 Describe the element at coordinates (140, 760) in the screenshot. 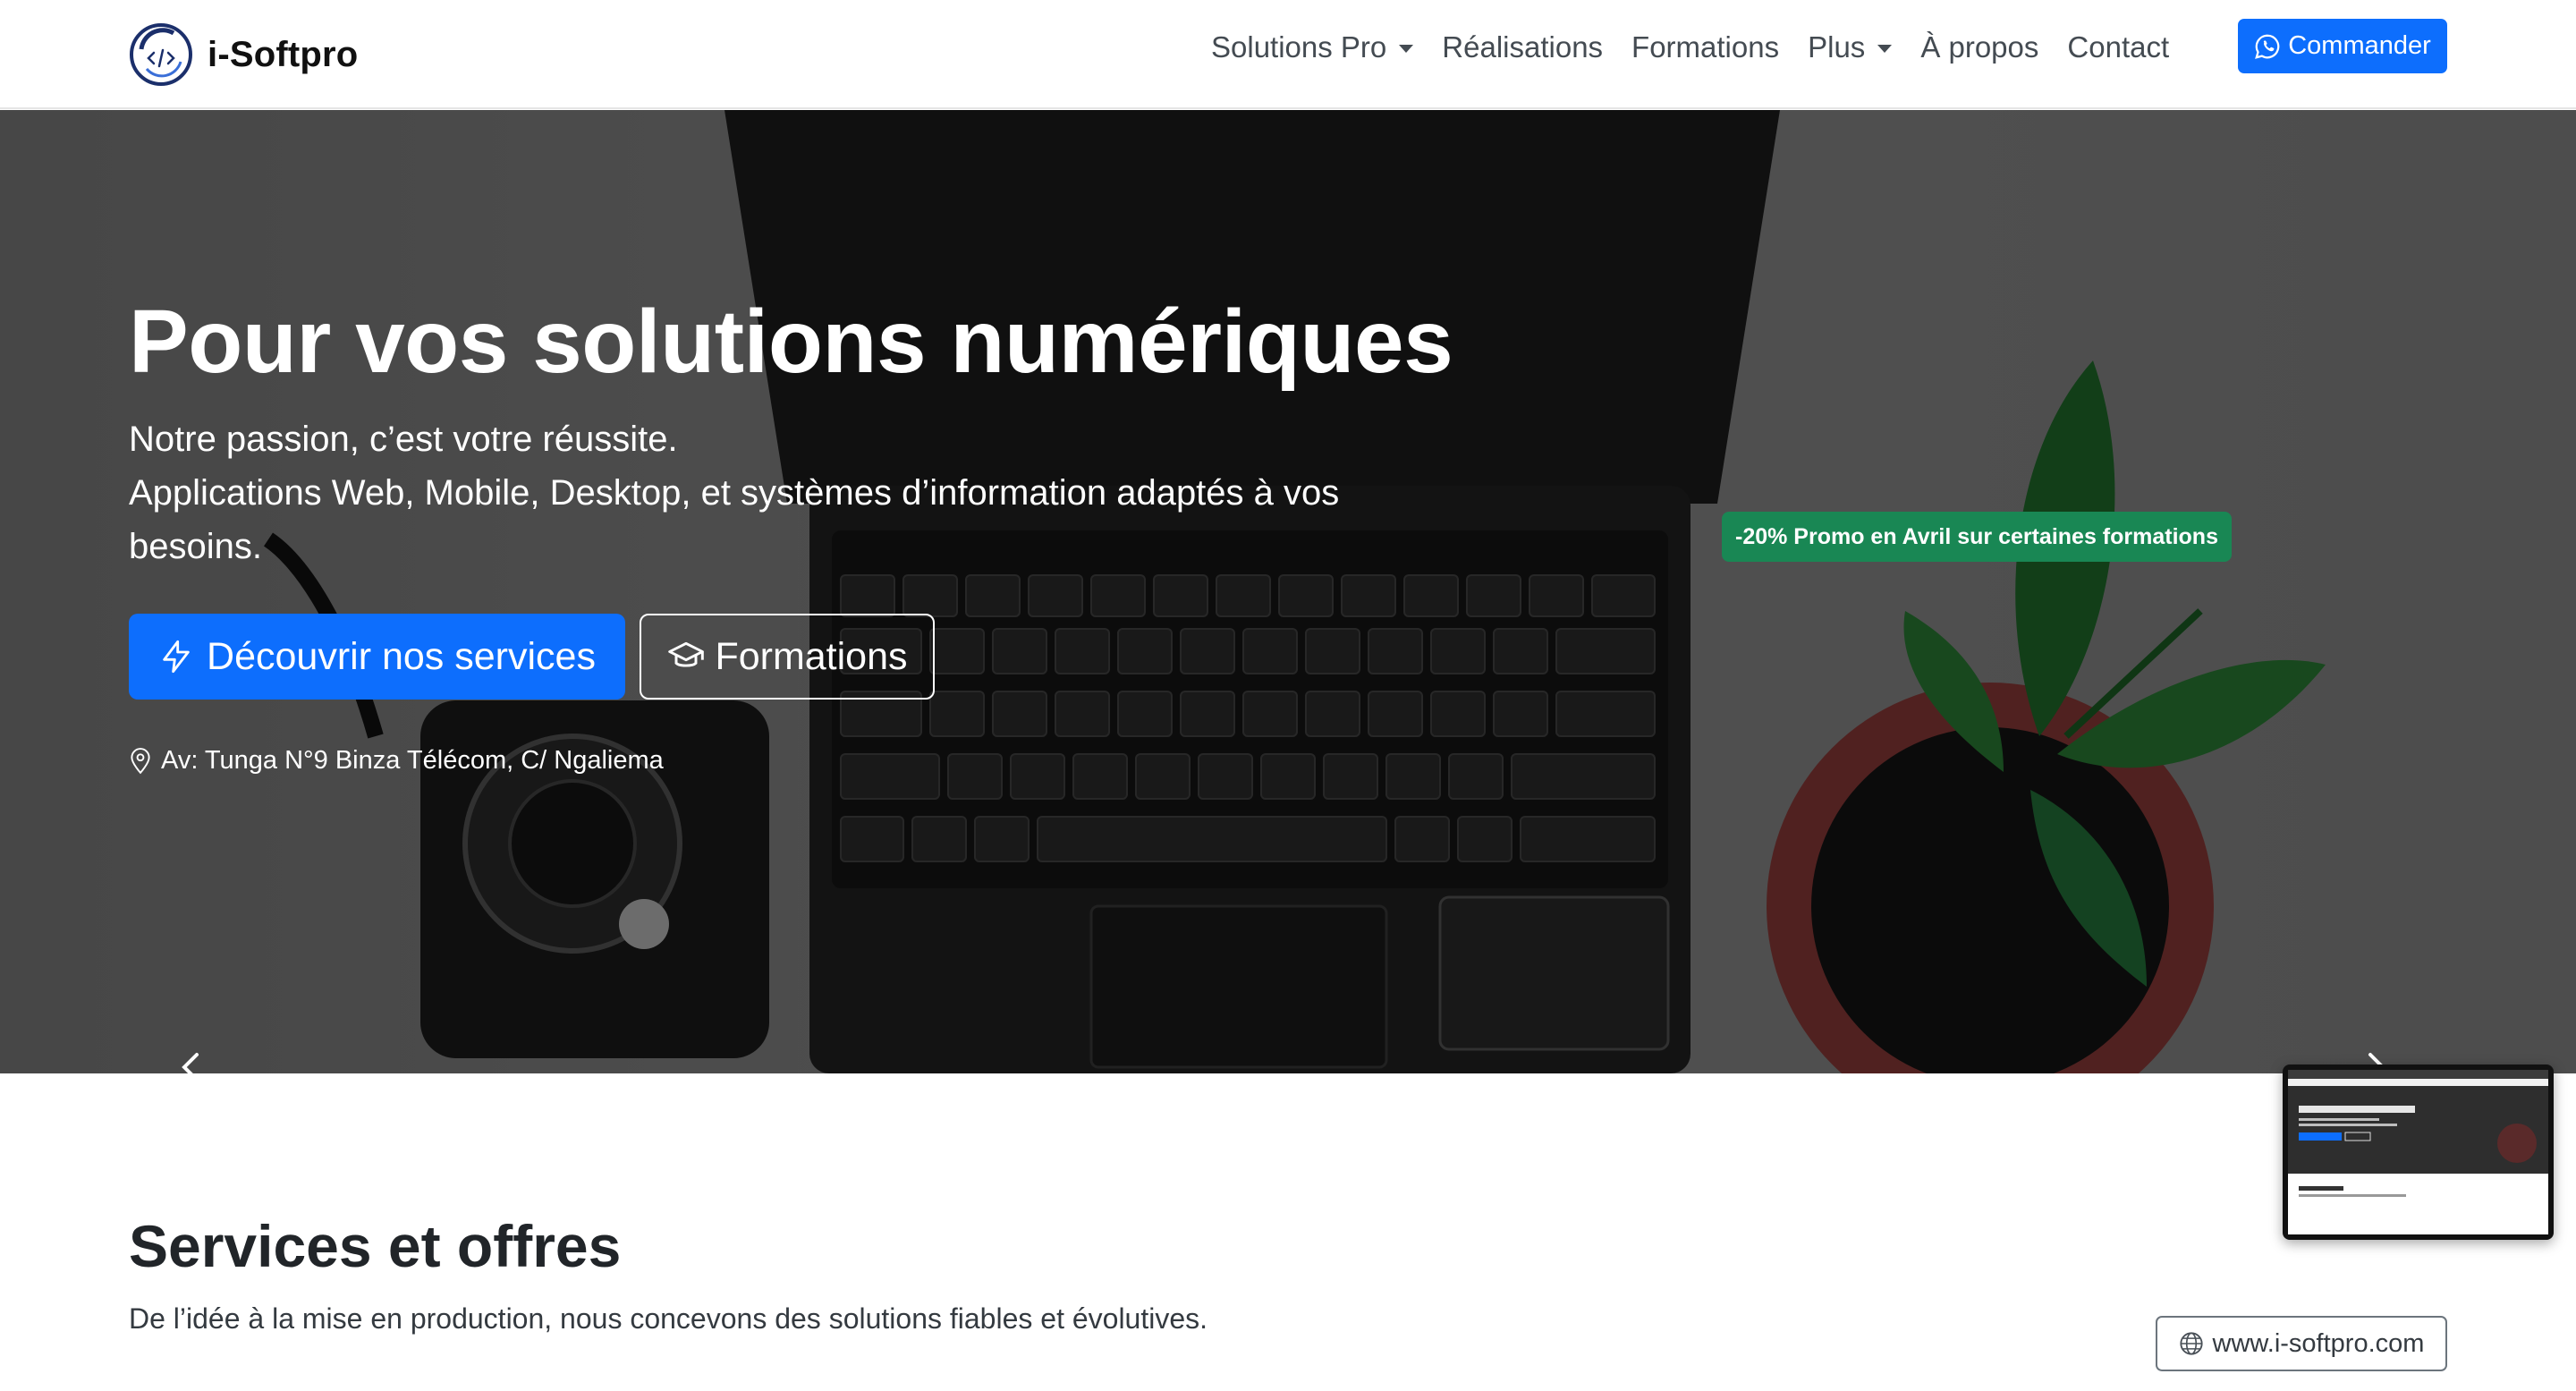

I see `map-pin-icon` at that location.